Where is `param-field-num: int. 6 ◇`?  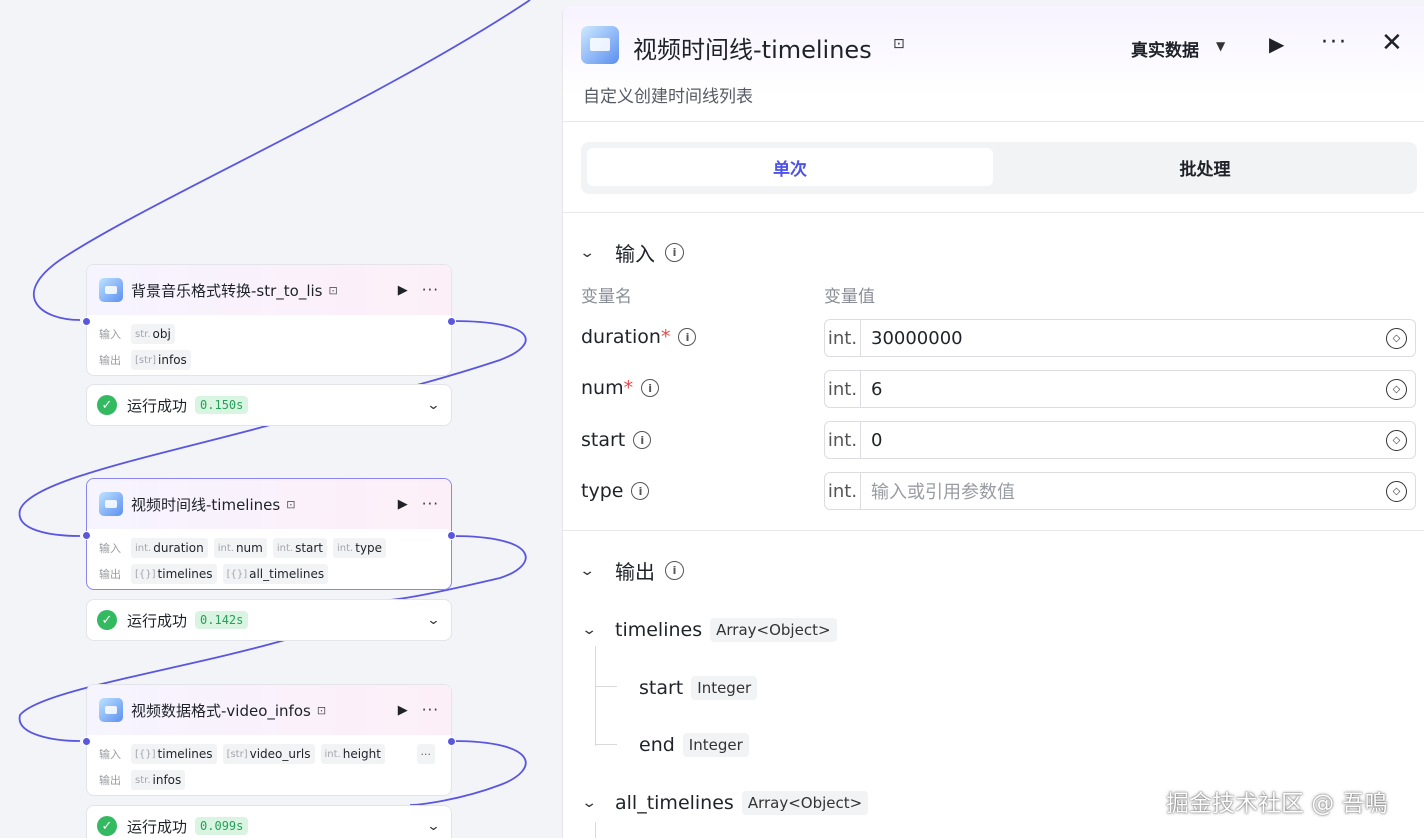
param-field-num: int. 6 ◇ is located at coordinates (1120, 389).